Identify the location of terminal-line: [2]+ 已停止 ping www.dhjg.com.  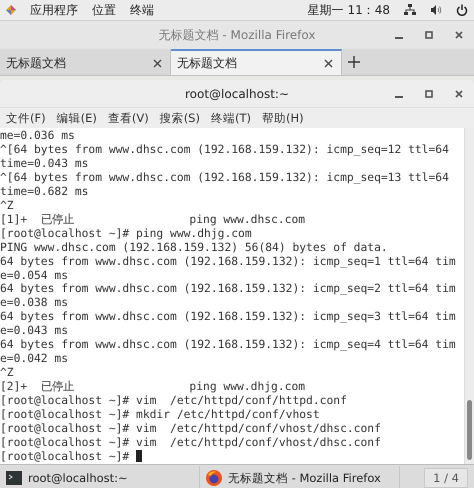
(153, 387).